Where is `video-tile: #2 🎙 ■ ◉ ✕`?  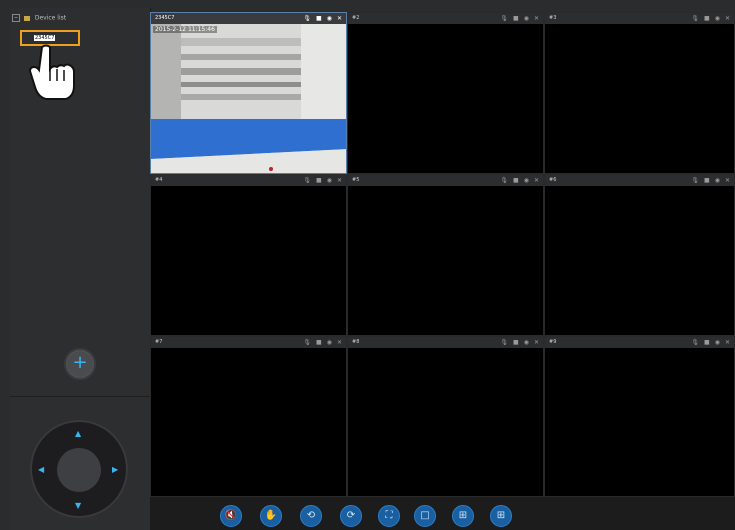 video-tile: #2 🎙 ■ ◉ ✕ is located at coordinates (445, 93).